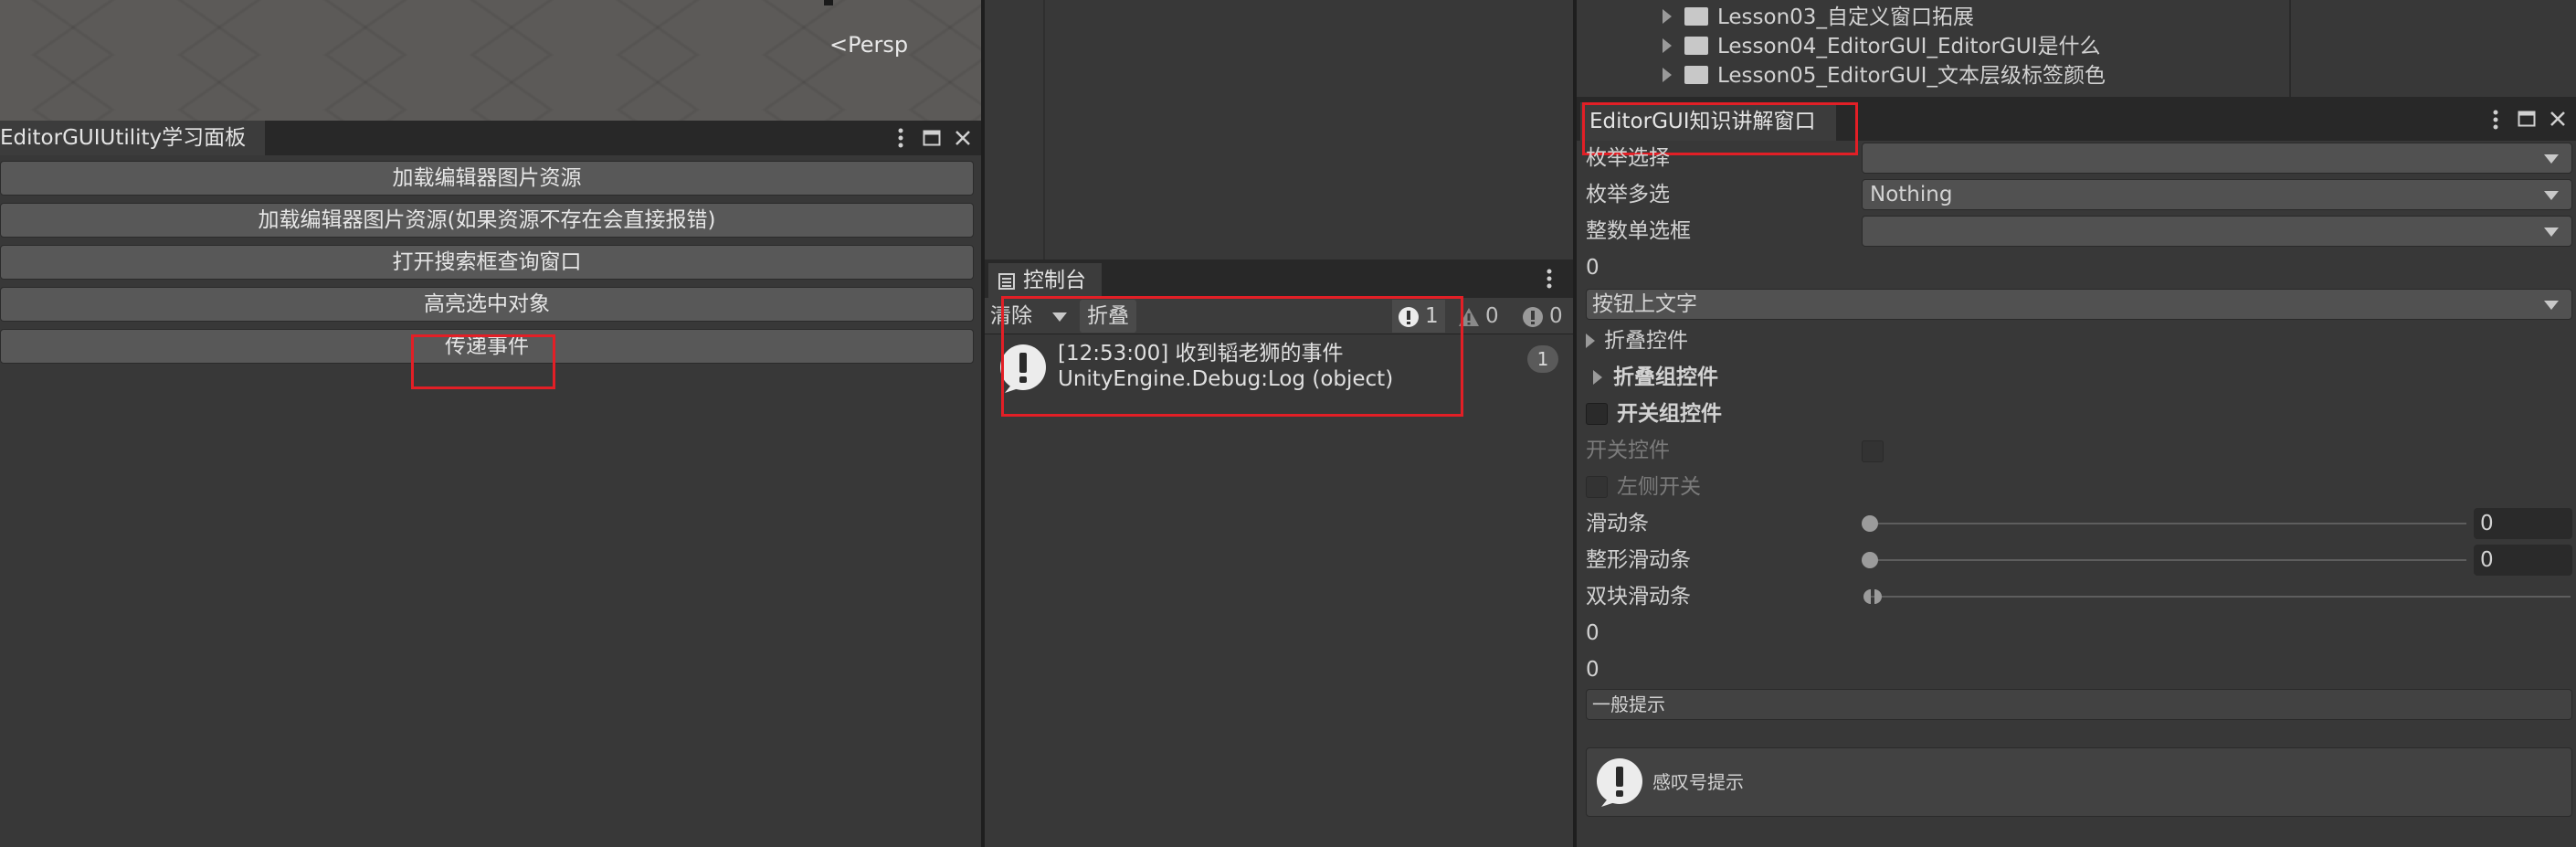 The width and height of the screenshot is (2576, 847). Describe the element at coordinates (1911, 76) in the screenshot. I see `folder-label: Lesson05_EditorGUI_文本层级标签颜色` at that location.